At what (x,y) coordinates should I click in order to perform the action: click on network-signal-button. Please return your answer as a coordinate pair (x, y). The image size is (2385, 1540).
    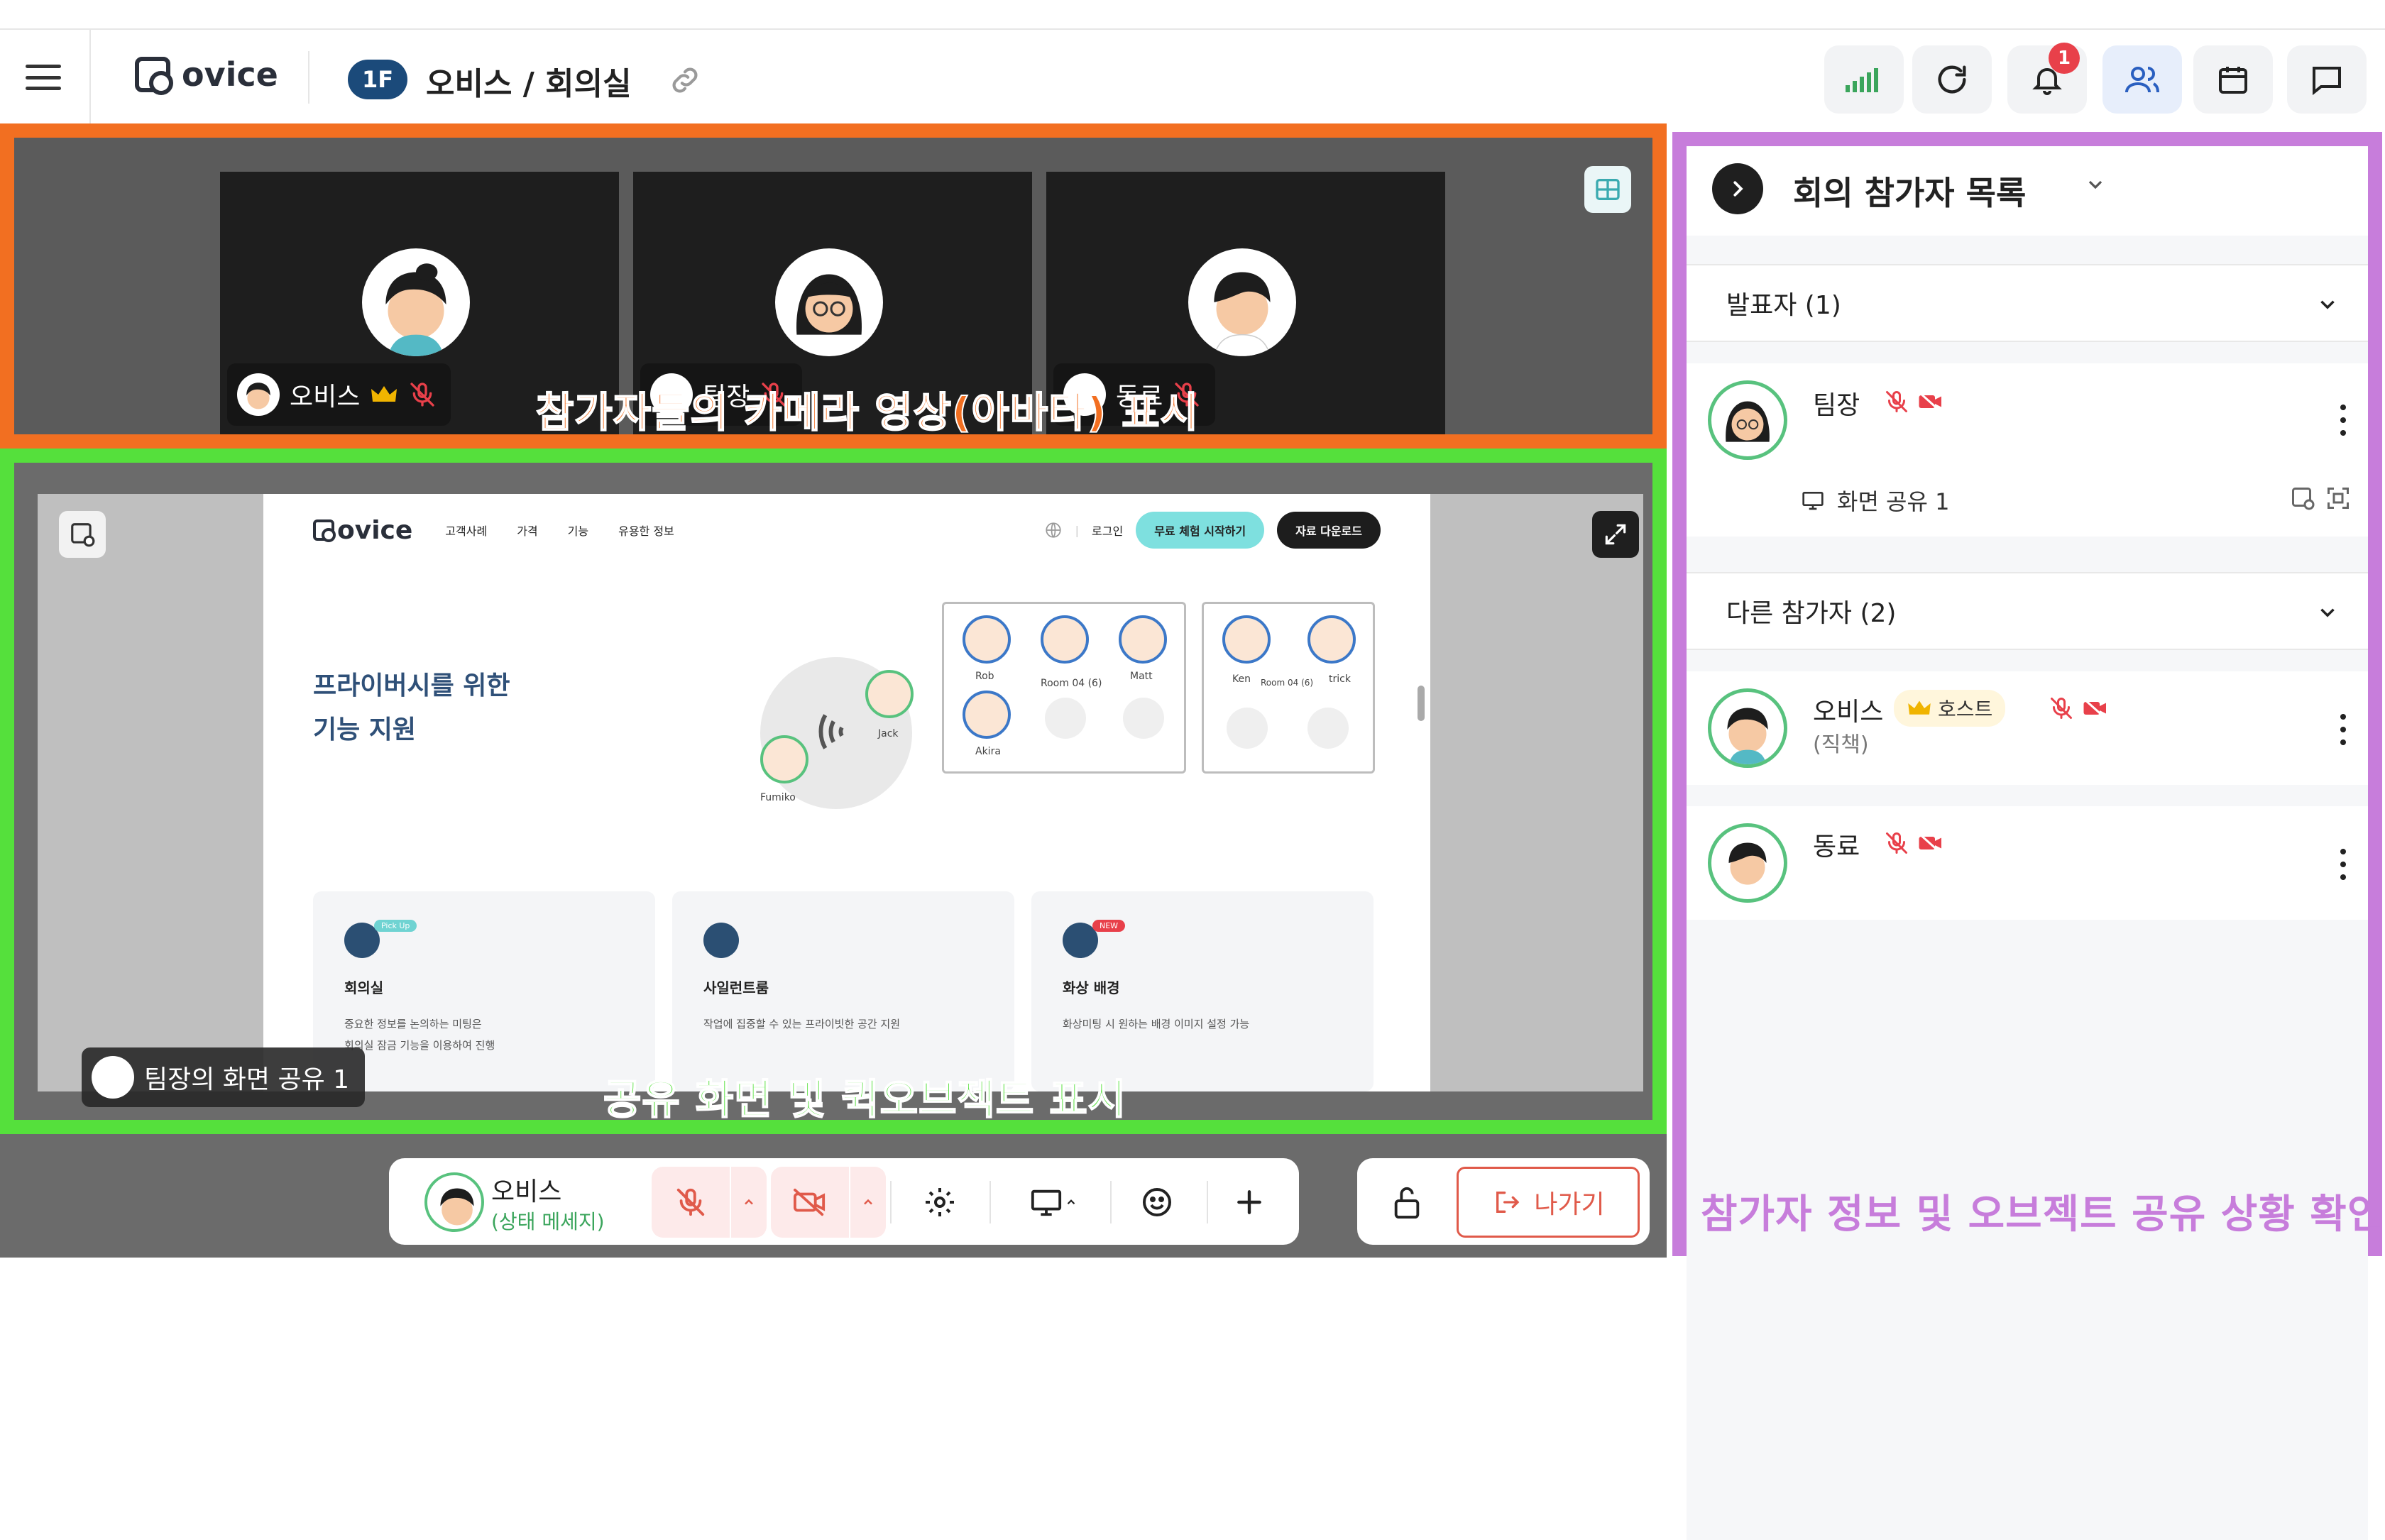
    Looking at the image, I should click on (1864, 80).